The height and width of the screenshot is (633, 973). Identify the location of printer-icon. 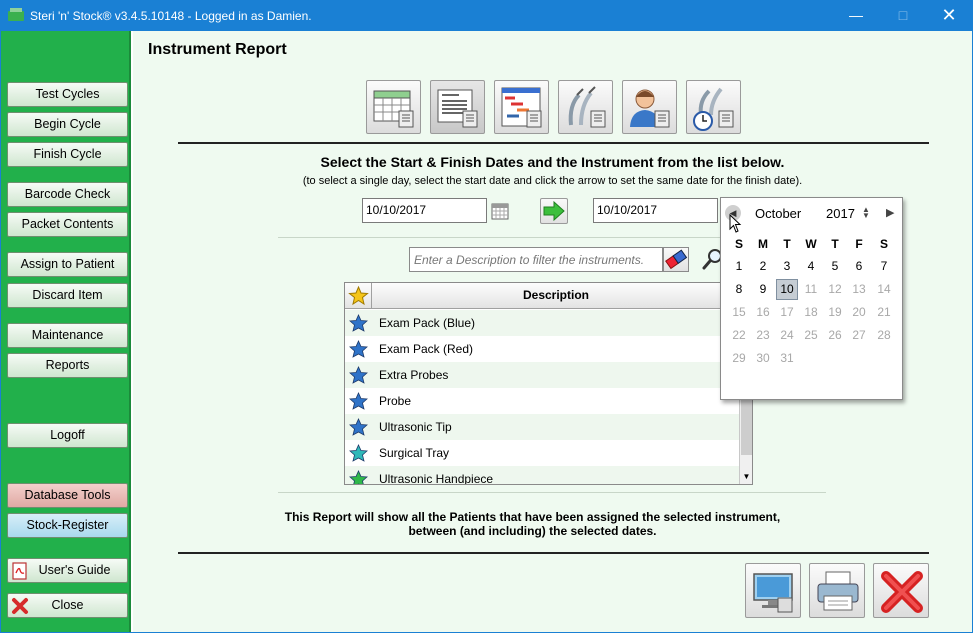
(838, 591).